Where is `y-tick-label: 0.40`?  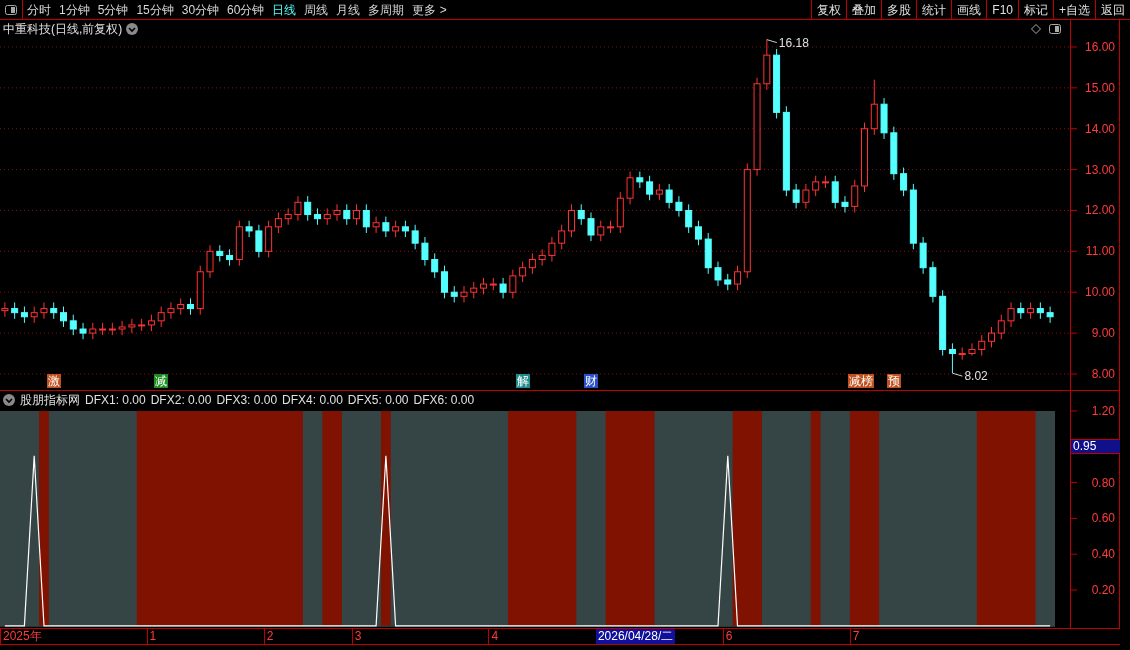 y-tick-label: 0.40 is located at coordinates (1103, 554).